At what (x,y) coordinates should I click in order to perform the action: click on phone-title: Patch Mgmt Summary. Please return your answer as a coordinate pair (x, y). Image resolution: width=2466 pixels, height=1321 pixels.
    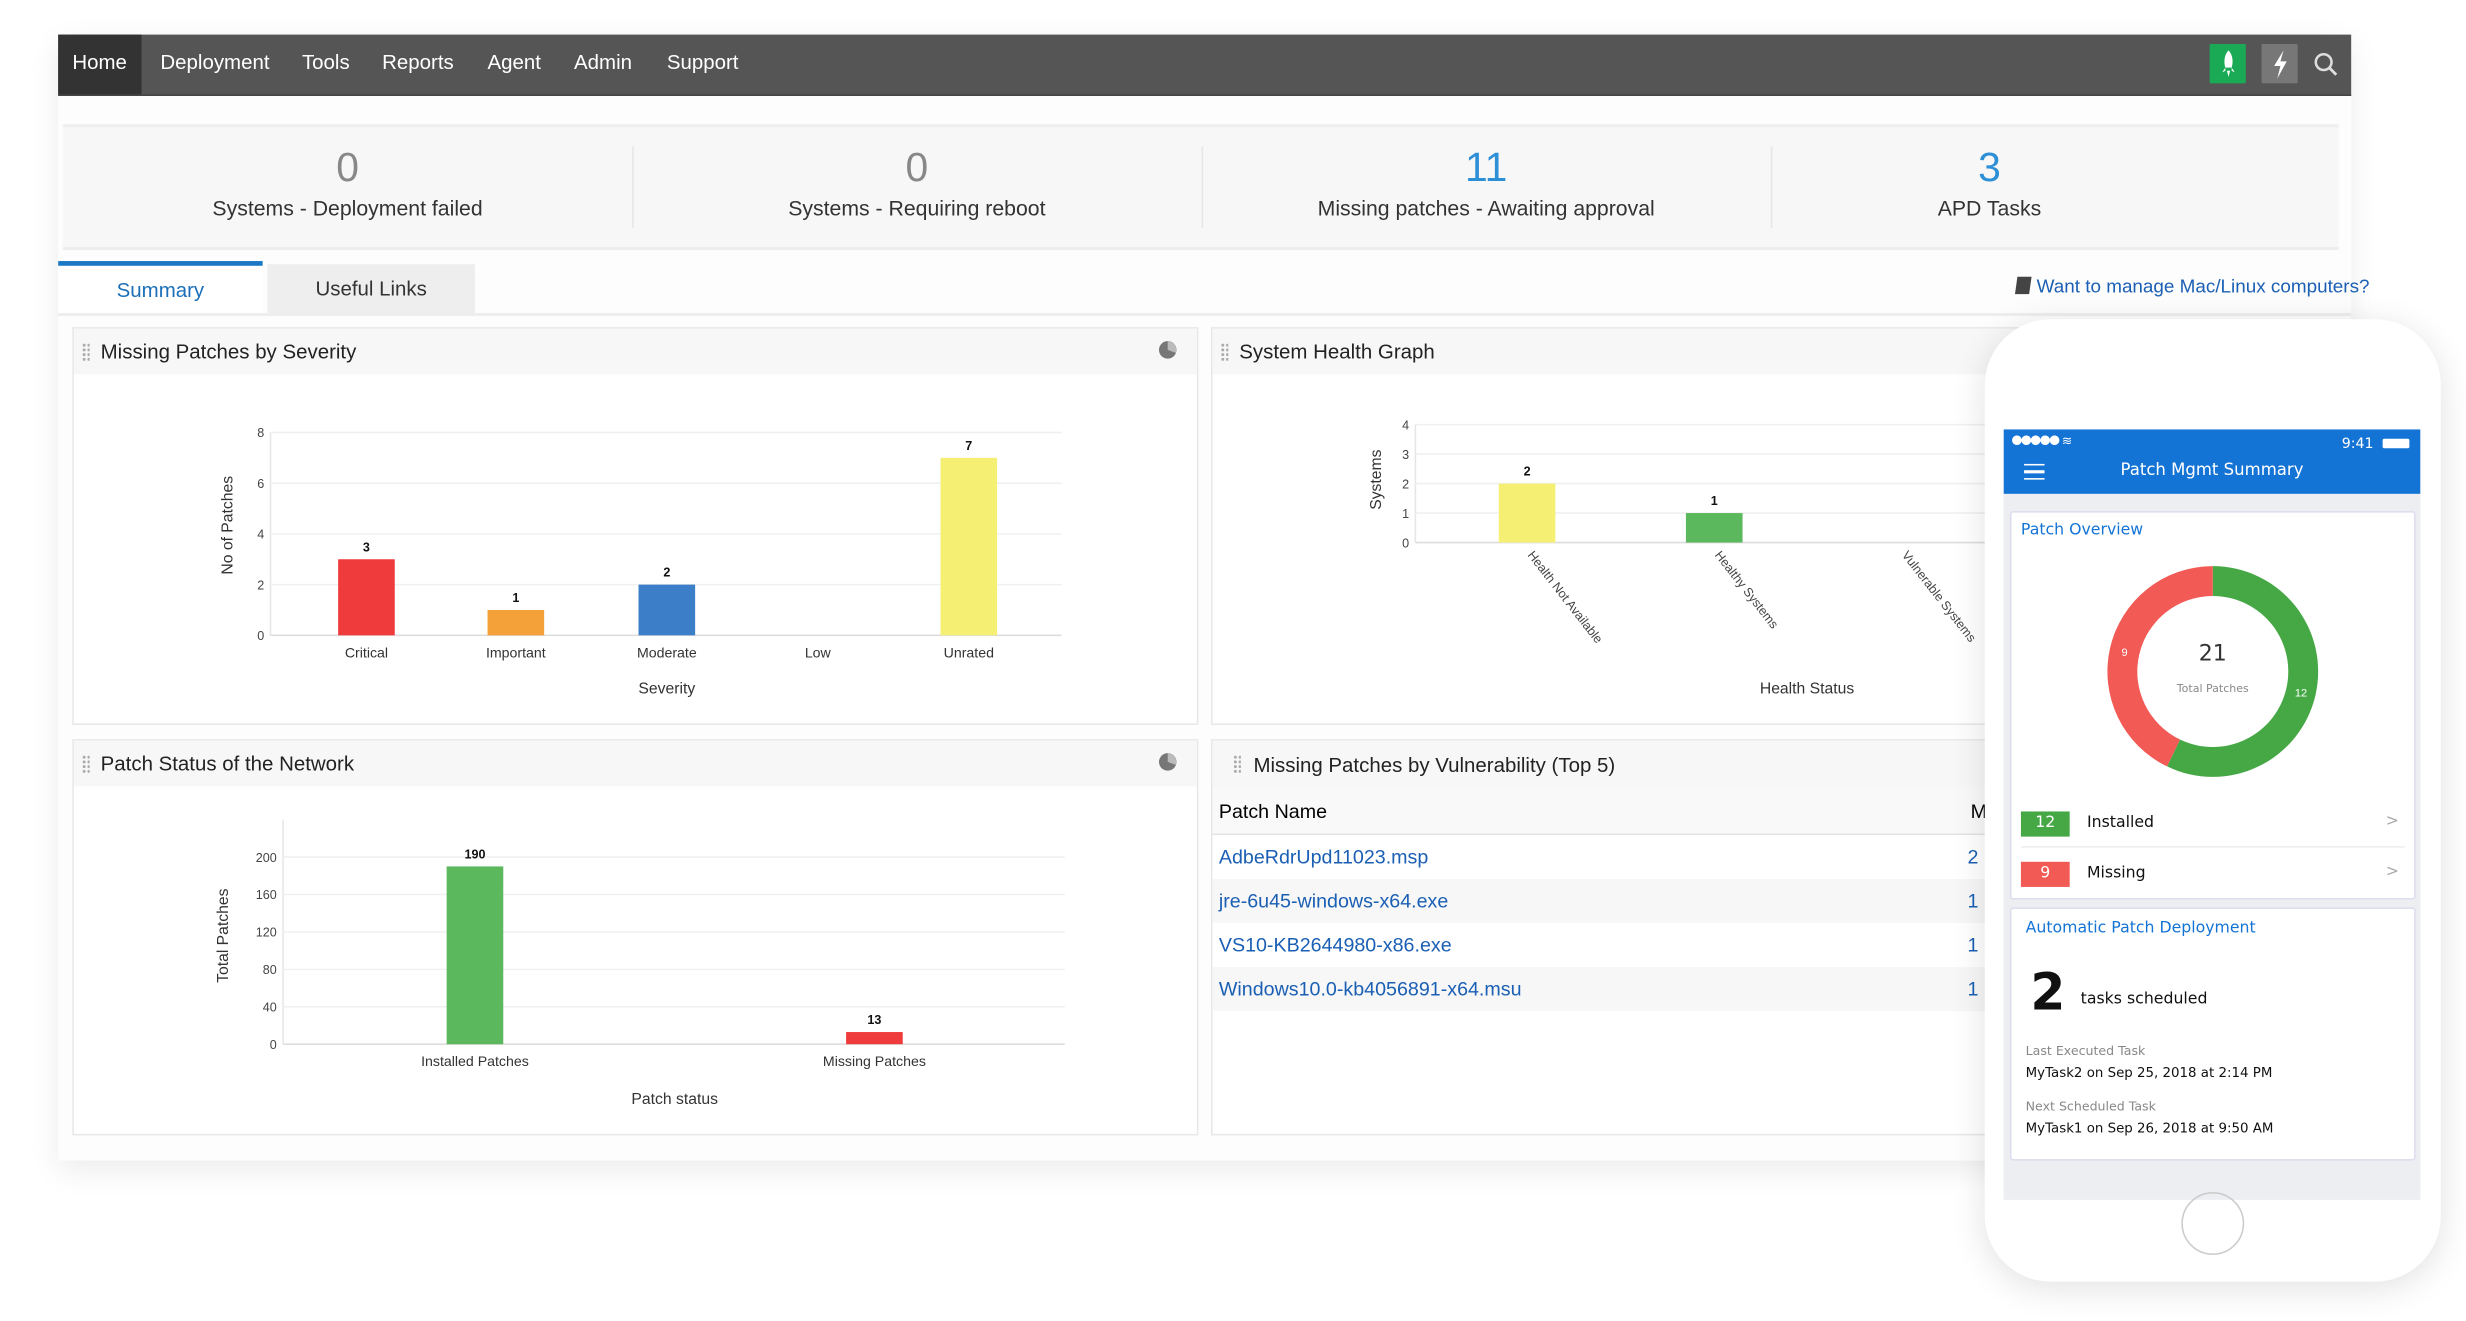
    Looking at the image, I should click on (2212, 470).